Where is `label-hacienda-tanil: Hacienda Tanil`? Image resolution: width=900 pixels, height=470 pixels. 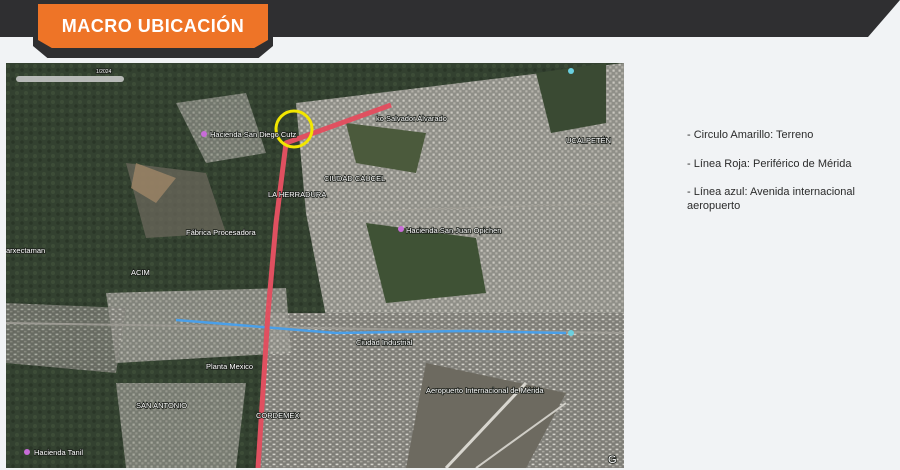 label-hacienda-tanil: Hacienda Tanil is located at coordinates (58, 452).